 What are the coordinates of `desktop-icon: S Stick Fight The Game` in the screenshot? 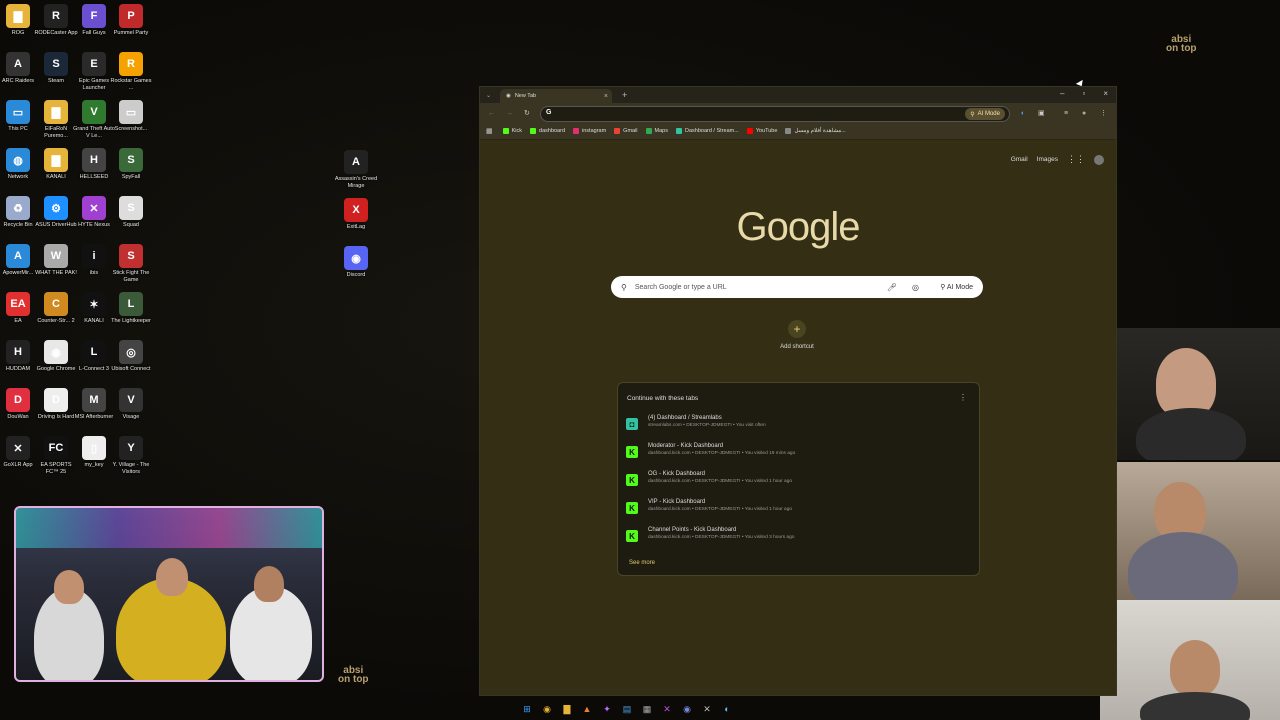 It's located at (131, 264).